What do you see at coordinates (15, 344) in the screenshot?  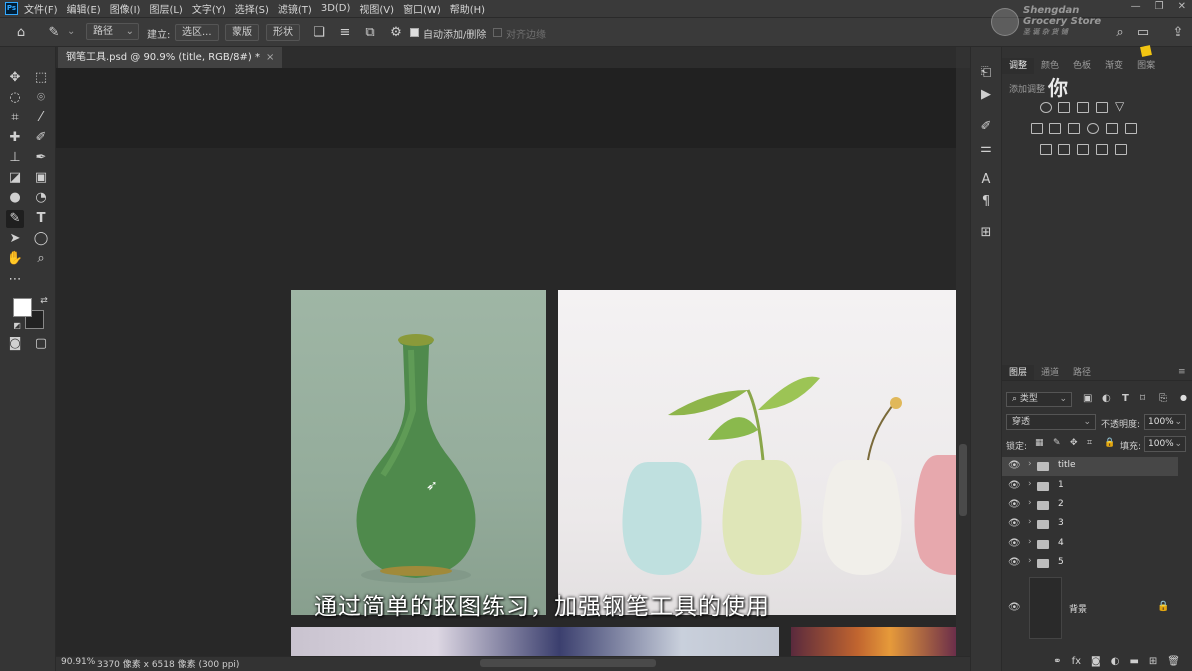 I see `quick-mask-icon: ◙` at bounding box center [15, 344].